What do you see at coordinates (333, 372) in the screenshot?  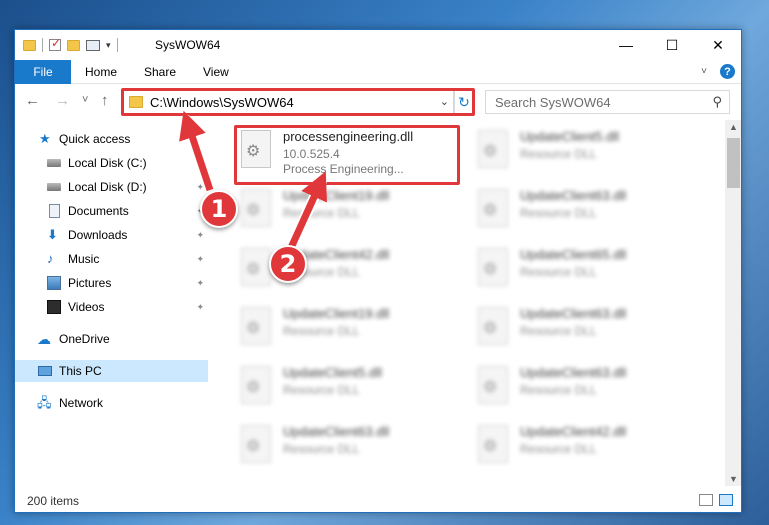 I see `file-name: UpdateClient5.dll` at bounding box center [333, 372].